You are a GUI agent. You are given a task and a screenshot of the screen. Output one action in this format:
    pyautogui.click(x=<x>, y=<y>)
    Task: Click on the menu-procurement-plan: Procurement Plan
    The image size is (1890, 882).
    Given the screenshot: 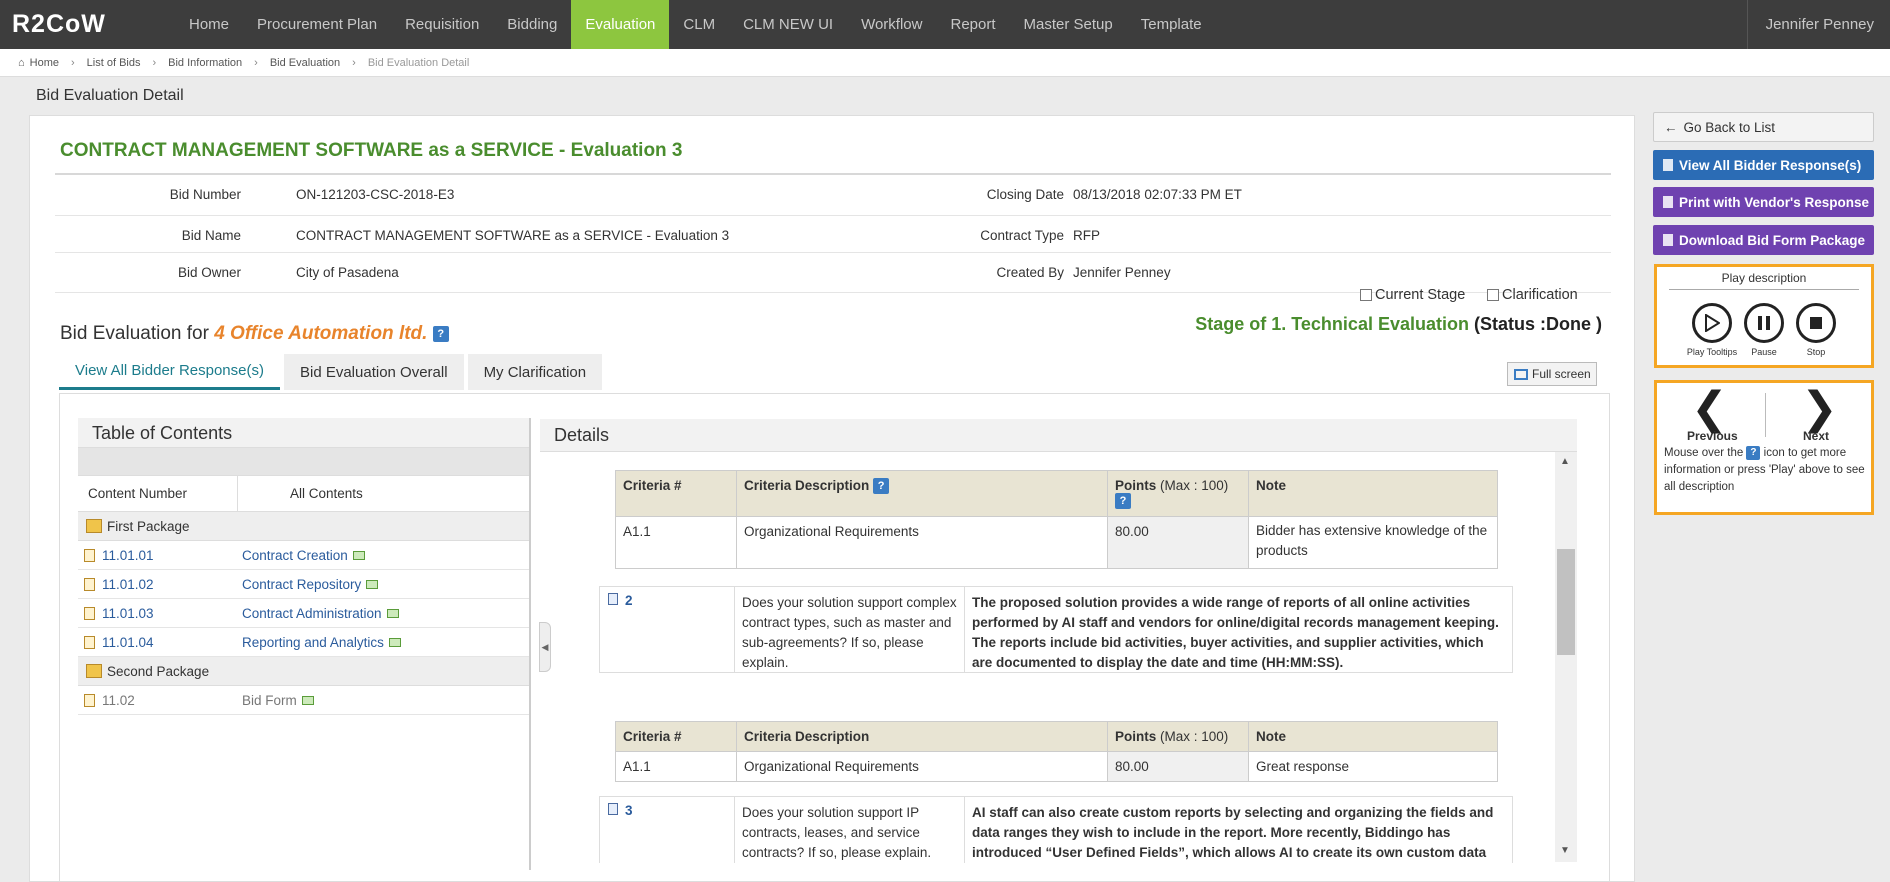 What is the action you would take?
    pyautogui.click(x=317, y=24)
    